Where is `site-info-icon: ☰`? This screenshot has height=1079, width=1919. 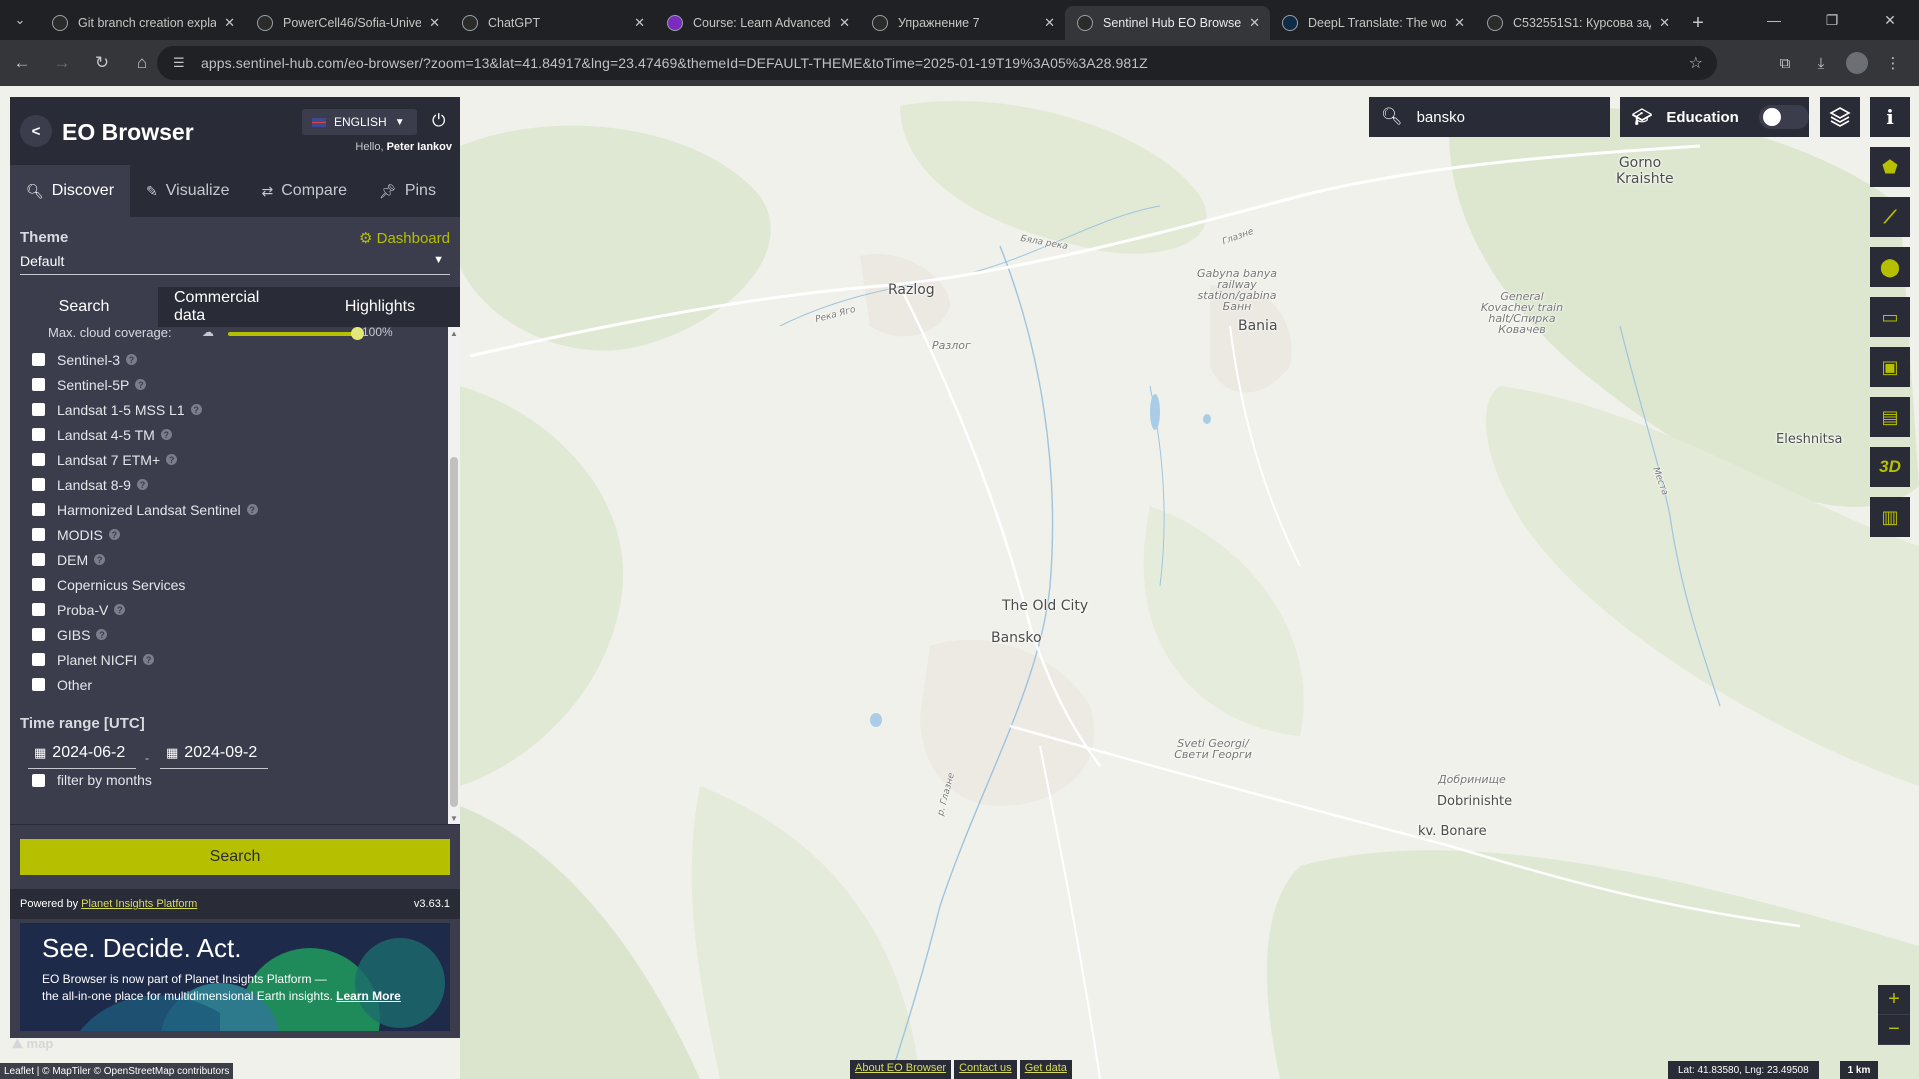
site-info-icon: ☰ is located at coordinates (181, 63).